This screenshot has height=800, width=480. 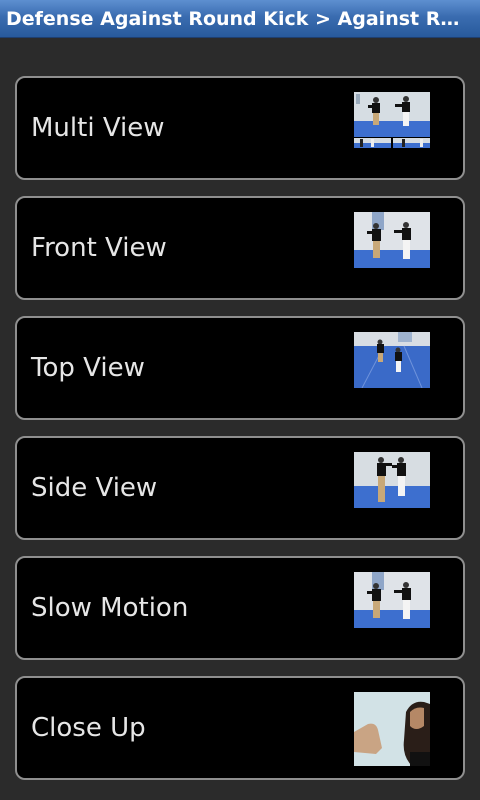 What do you see at coordinates (392, 360) in the screenshot?
I see `top-view-thumbnail` at bounding box center [392, 360].